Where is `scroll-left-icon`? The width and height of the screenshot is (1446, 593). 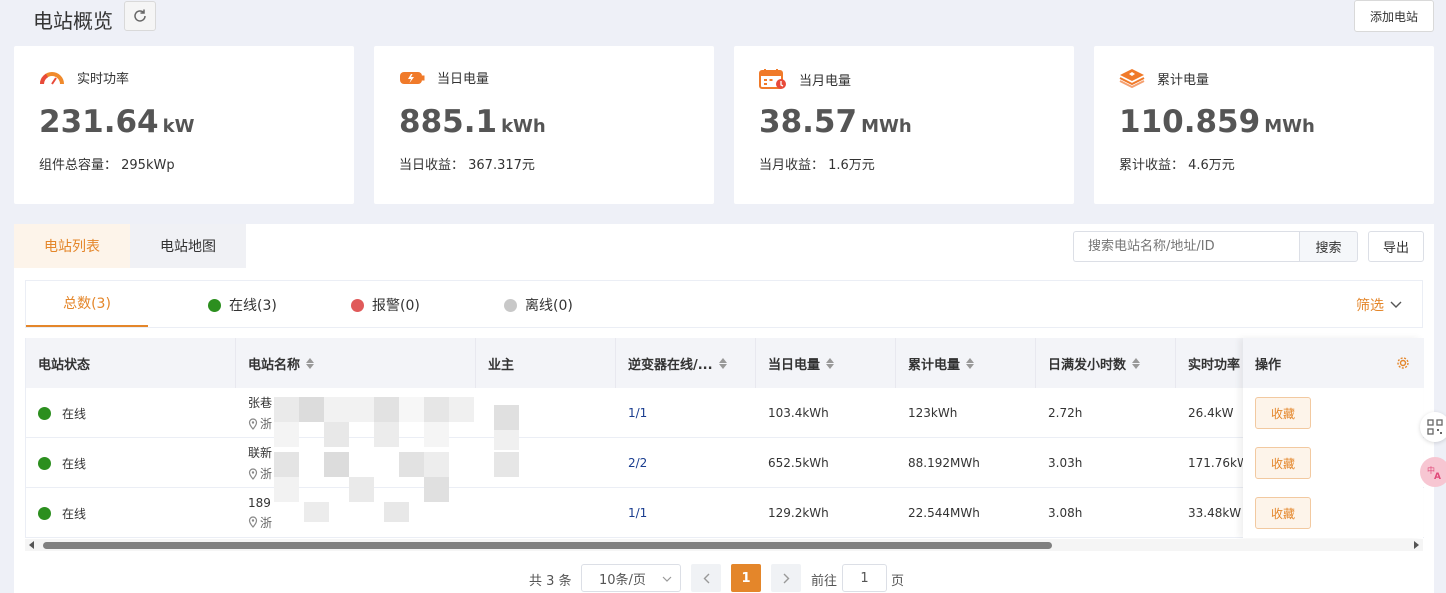
scroll-left-icon is located at coordinates (32, 545).